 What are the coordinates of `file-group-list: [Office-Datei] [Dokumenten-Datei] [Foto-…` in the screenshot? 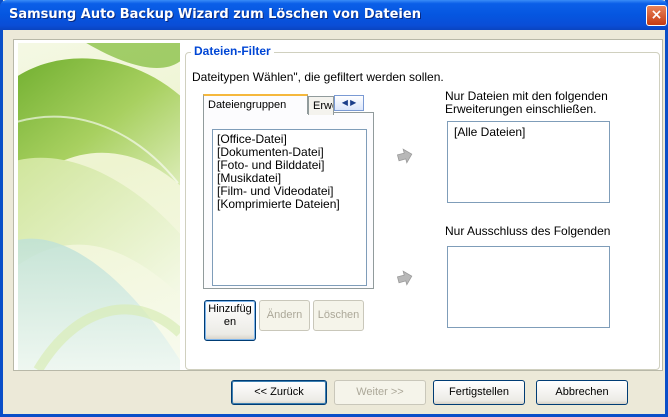 It's located at (289, 207).